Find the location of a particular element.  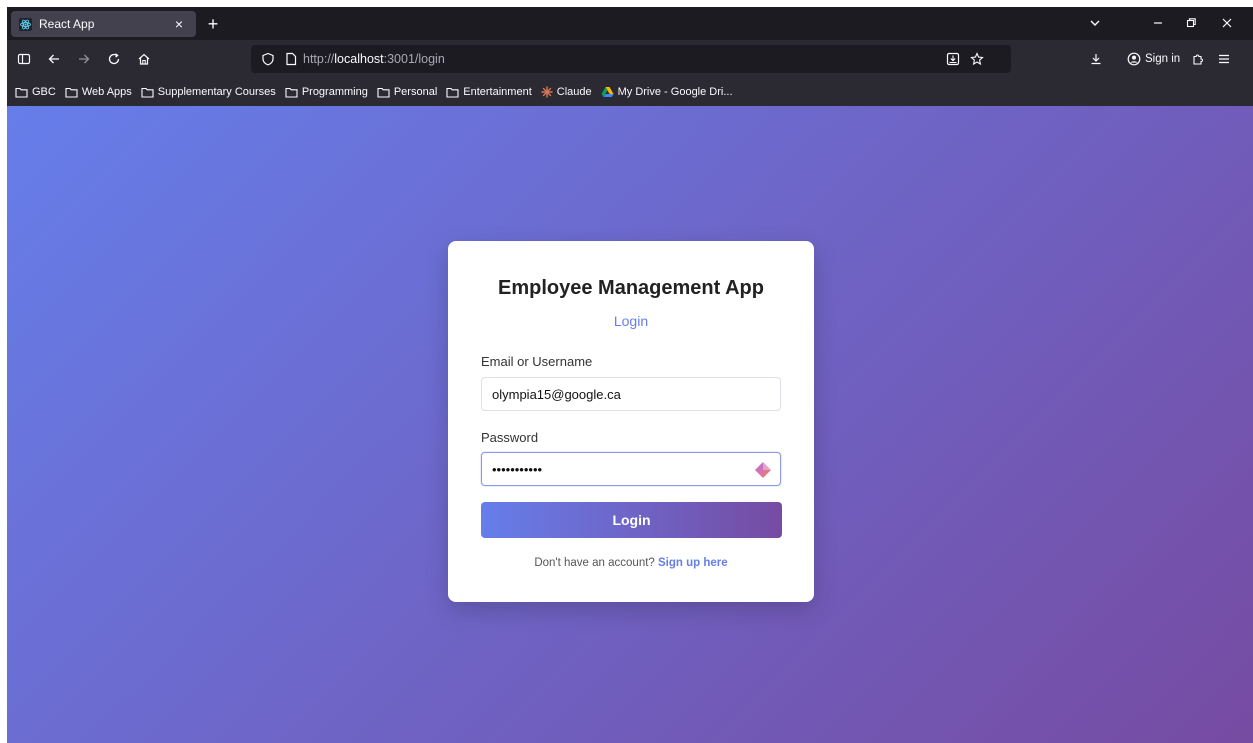

bookmark-label: Programming is located at coordinates (334, 92).